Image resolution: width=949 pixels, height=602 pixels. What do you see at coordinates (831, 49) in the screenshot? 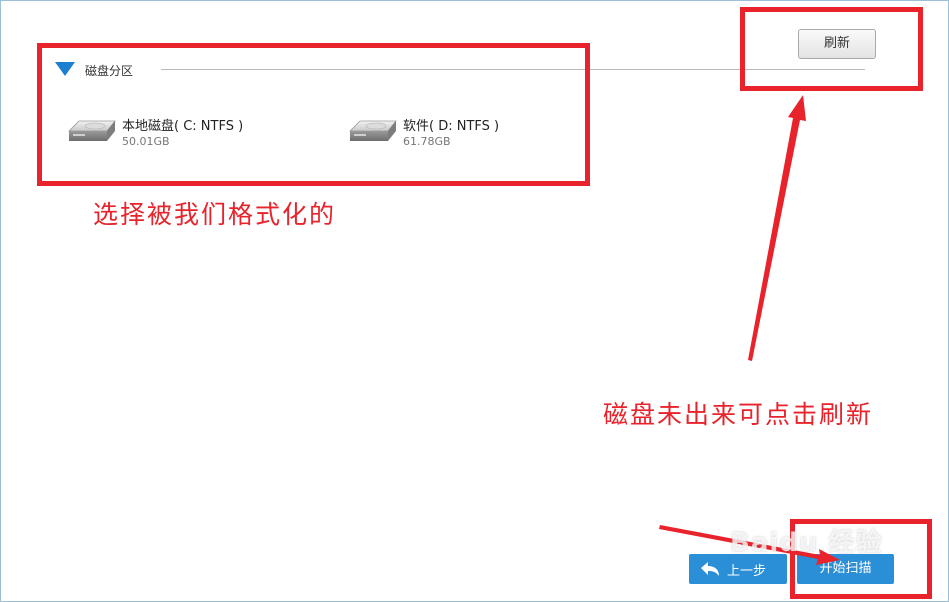
I see `annotation-box-refresh` at bounding box center [831, 49].